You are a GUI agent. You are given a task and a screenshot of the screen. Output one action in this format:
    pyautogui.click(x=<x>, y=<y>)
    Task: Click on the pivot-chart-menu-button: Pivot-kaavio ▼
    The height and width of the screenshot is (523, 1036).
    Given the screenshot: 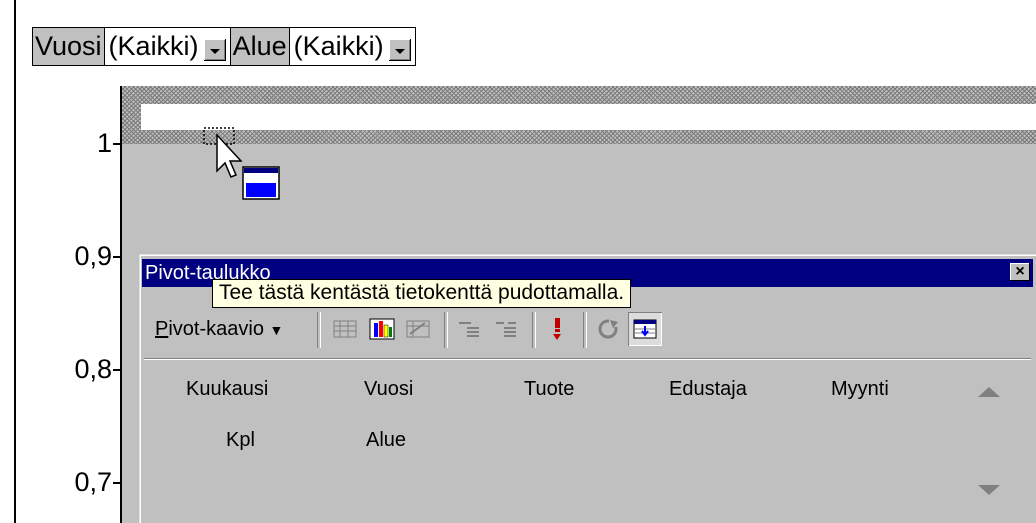 What is the action you would take?
    pyautogui.click(x=219, y=329)
    